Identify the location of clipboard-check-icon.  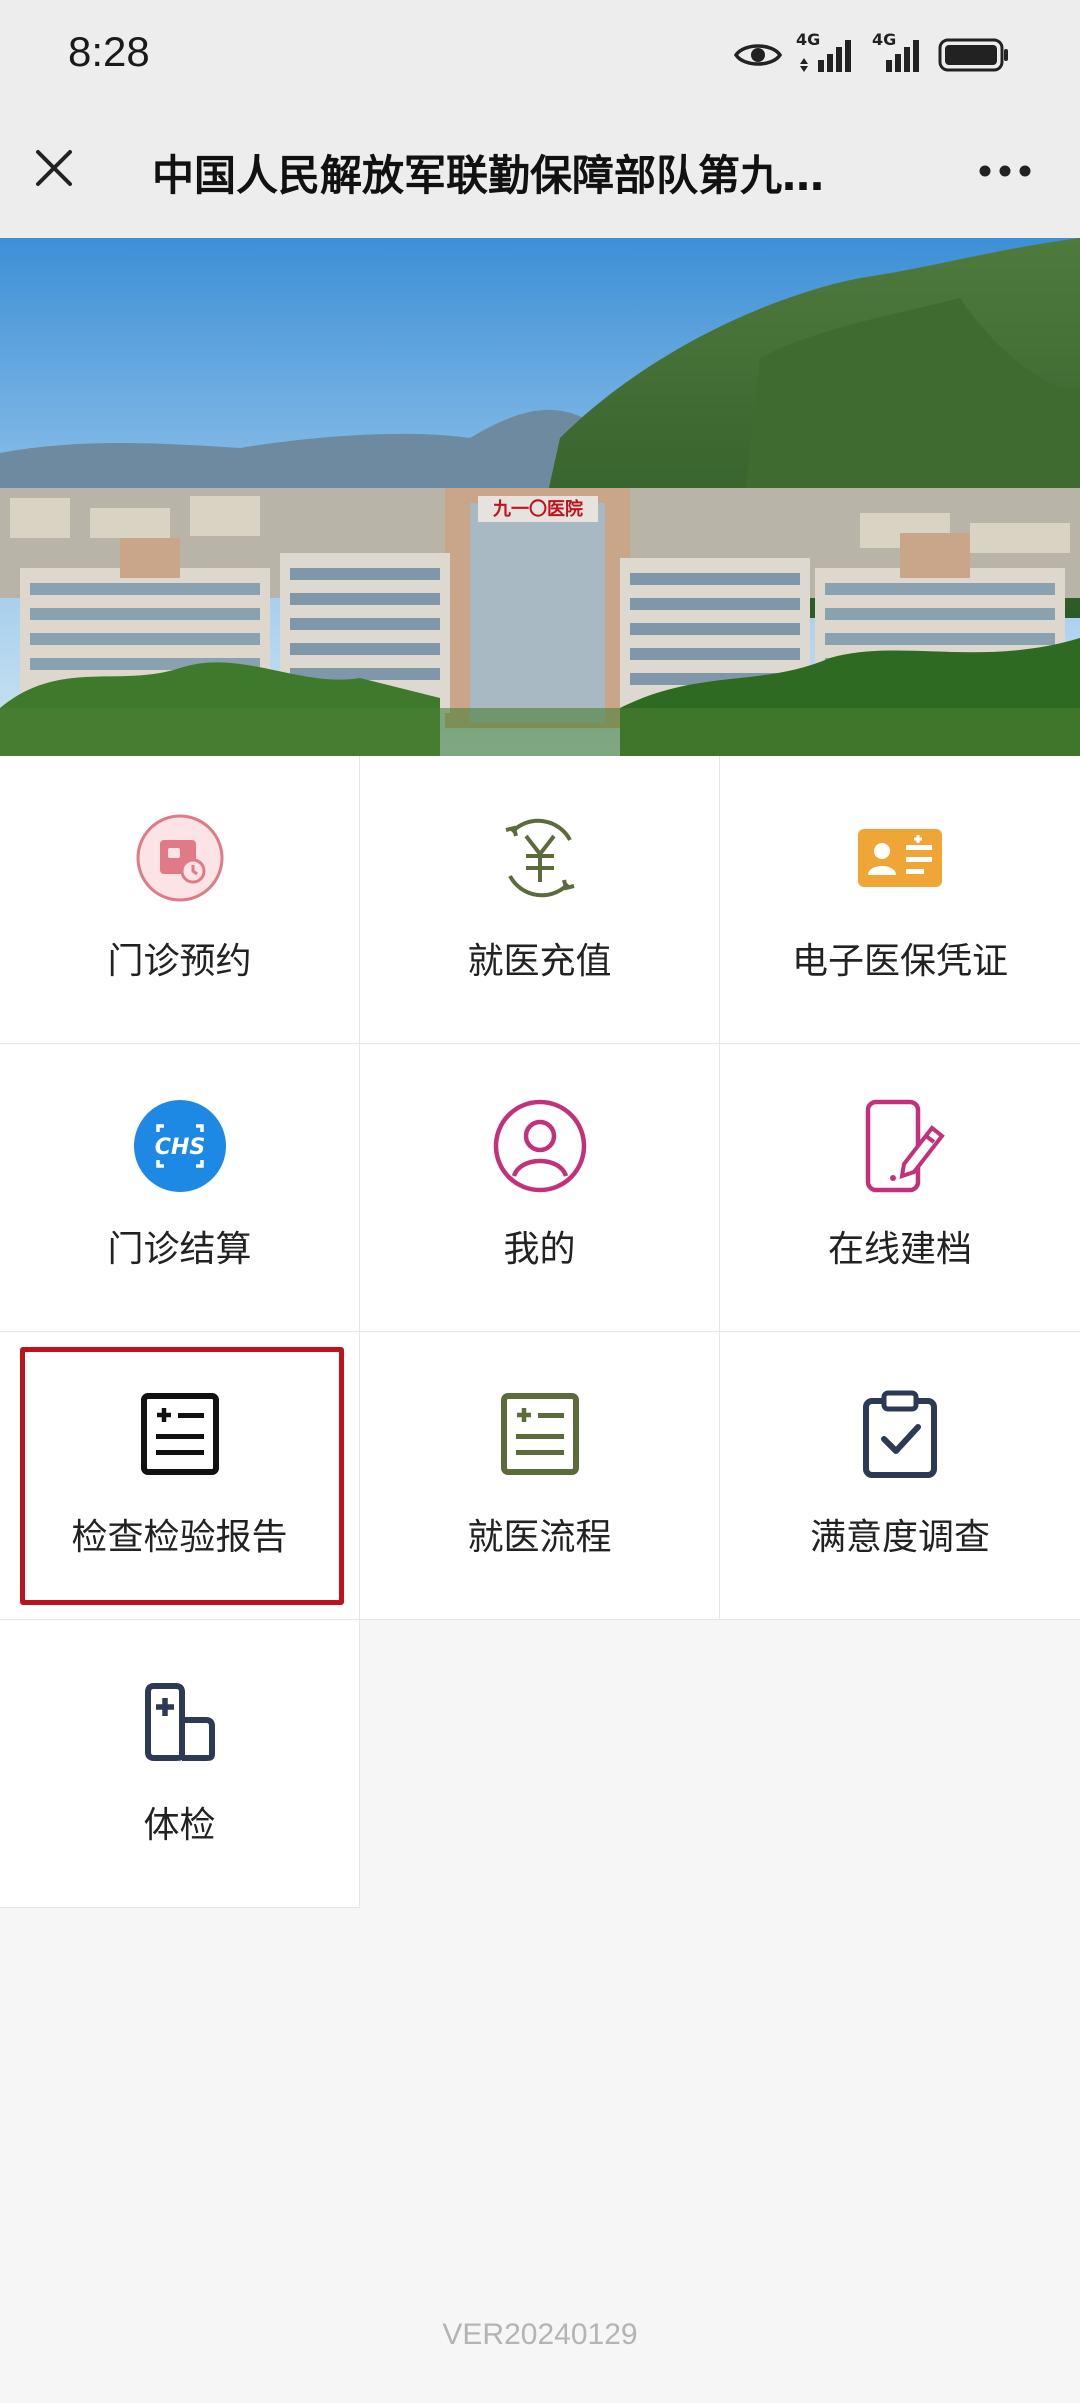
(900, 1434).